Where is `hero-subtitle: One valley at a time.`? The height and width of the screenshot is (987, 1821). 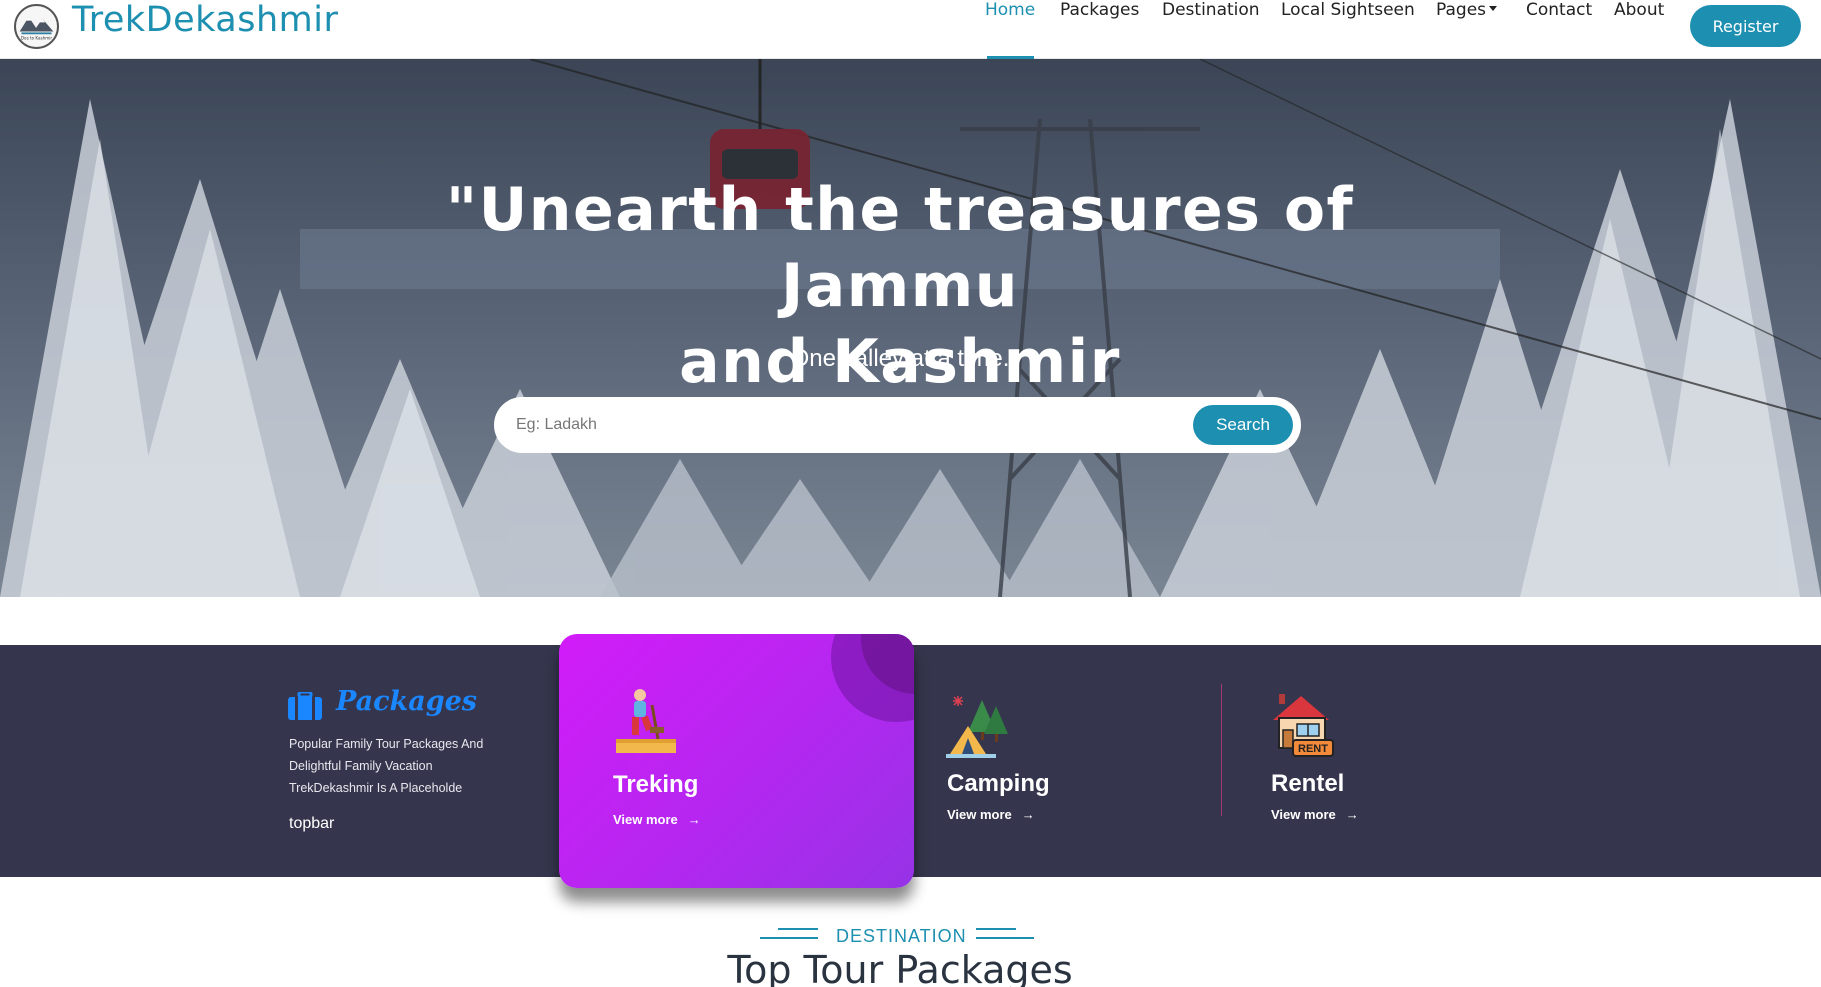 hero-subtitle: One valley at a time. is located at coordinates (900, 358).